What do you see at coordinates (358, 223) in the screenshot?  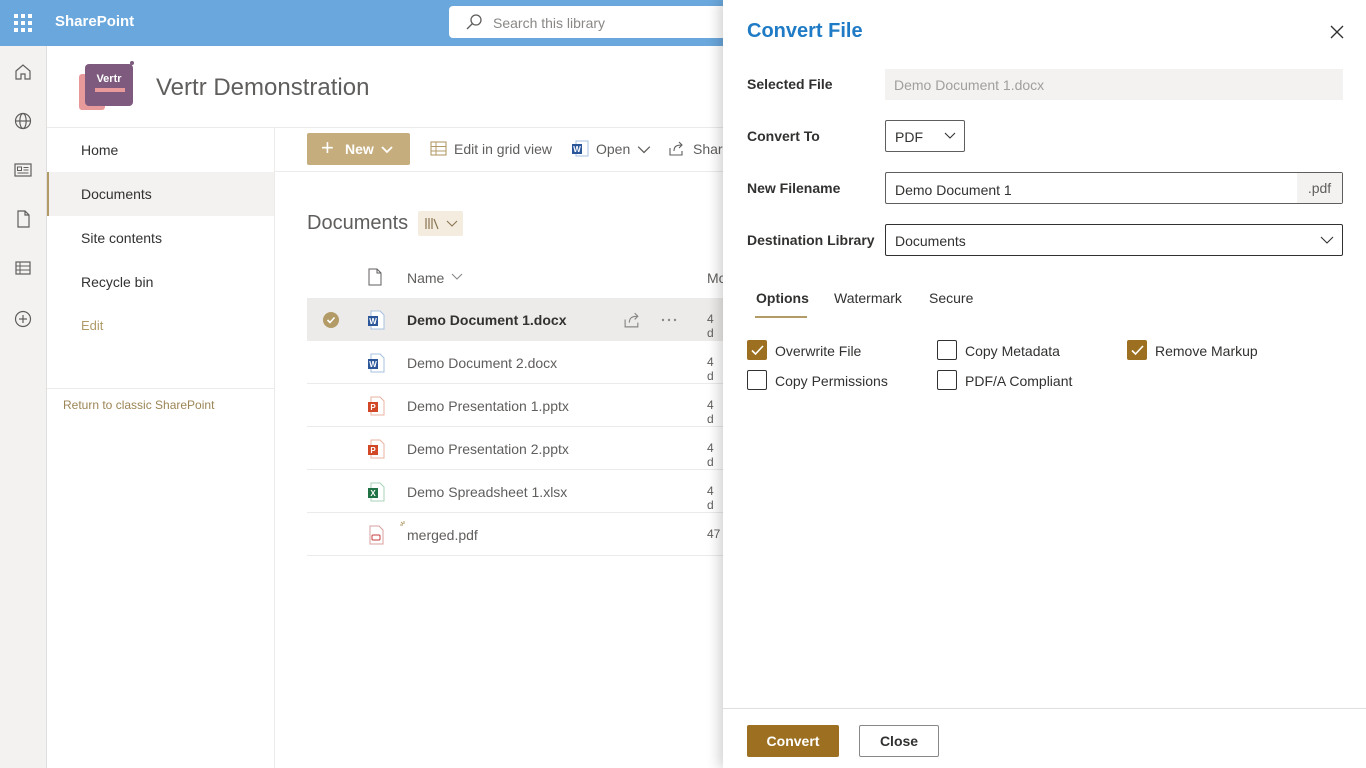 I see `library-title: Documents` at bounding box center [358, 223].